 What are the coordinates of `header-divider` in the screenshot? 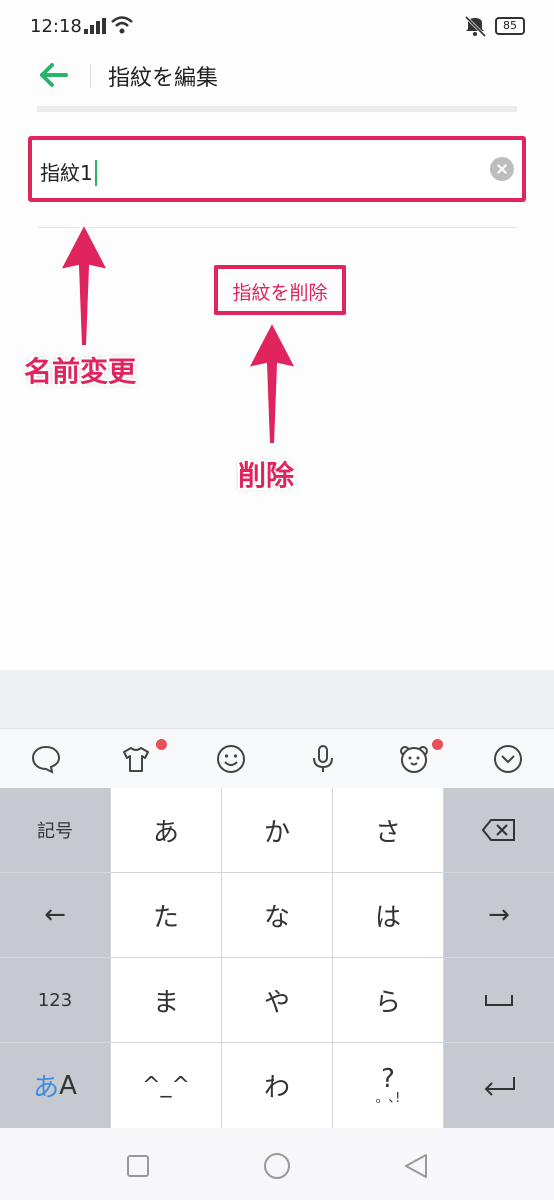 It's located at (90, 76).